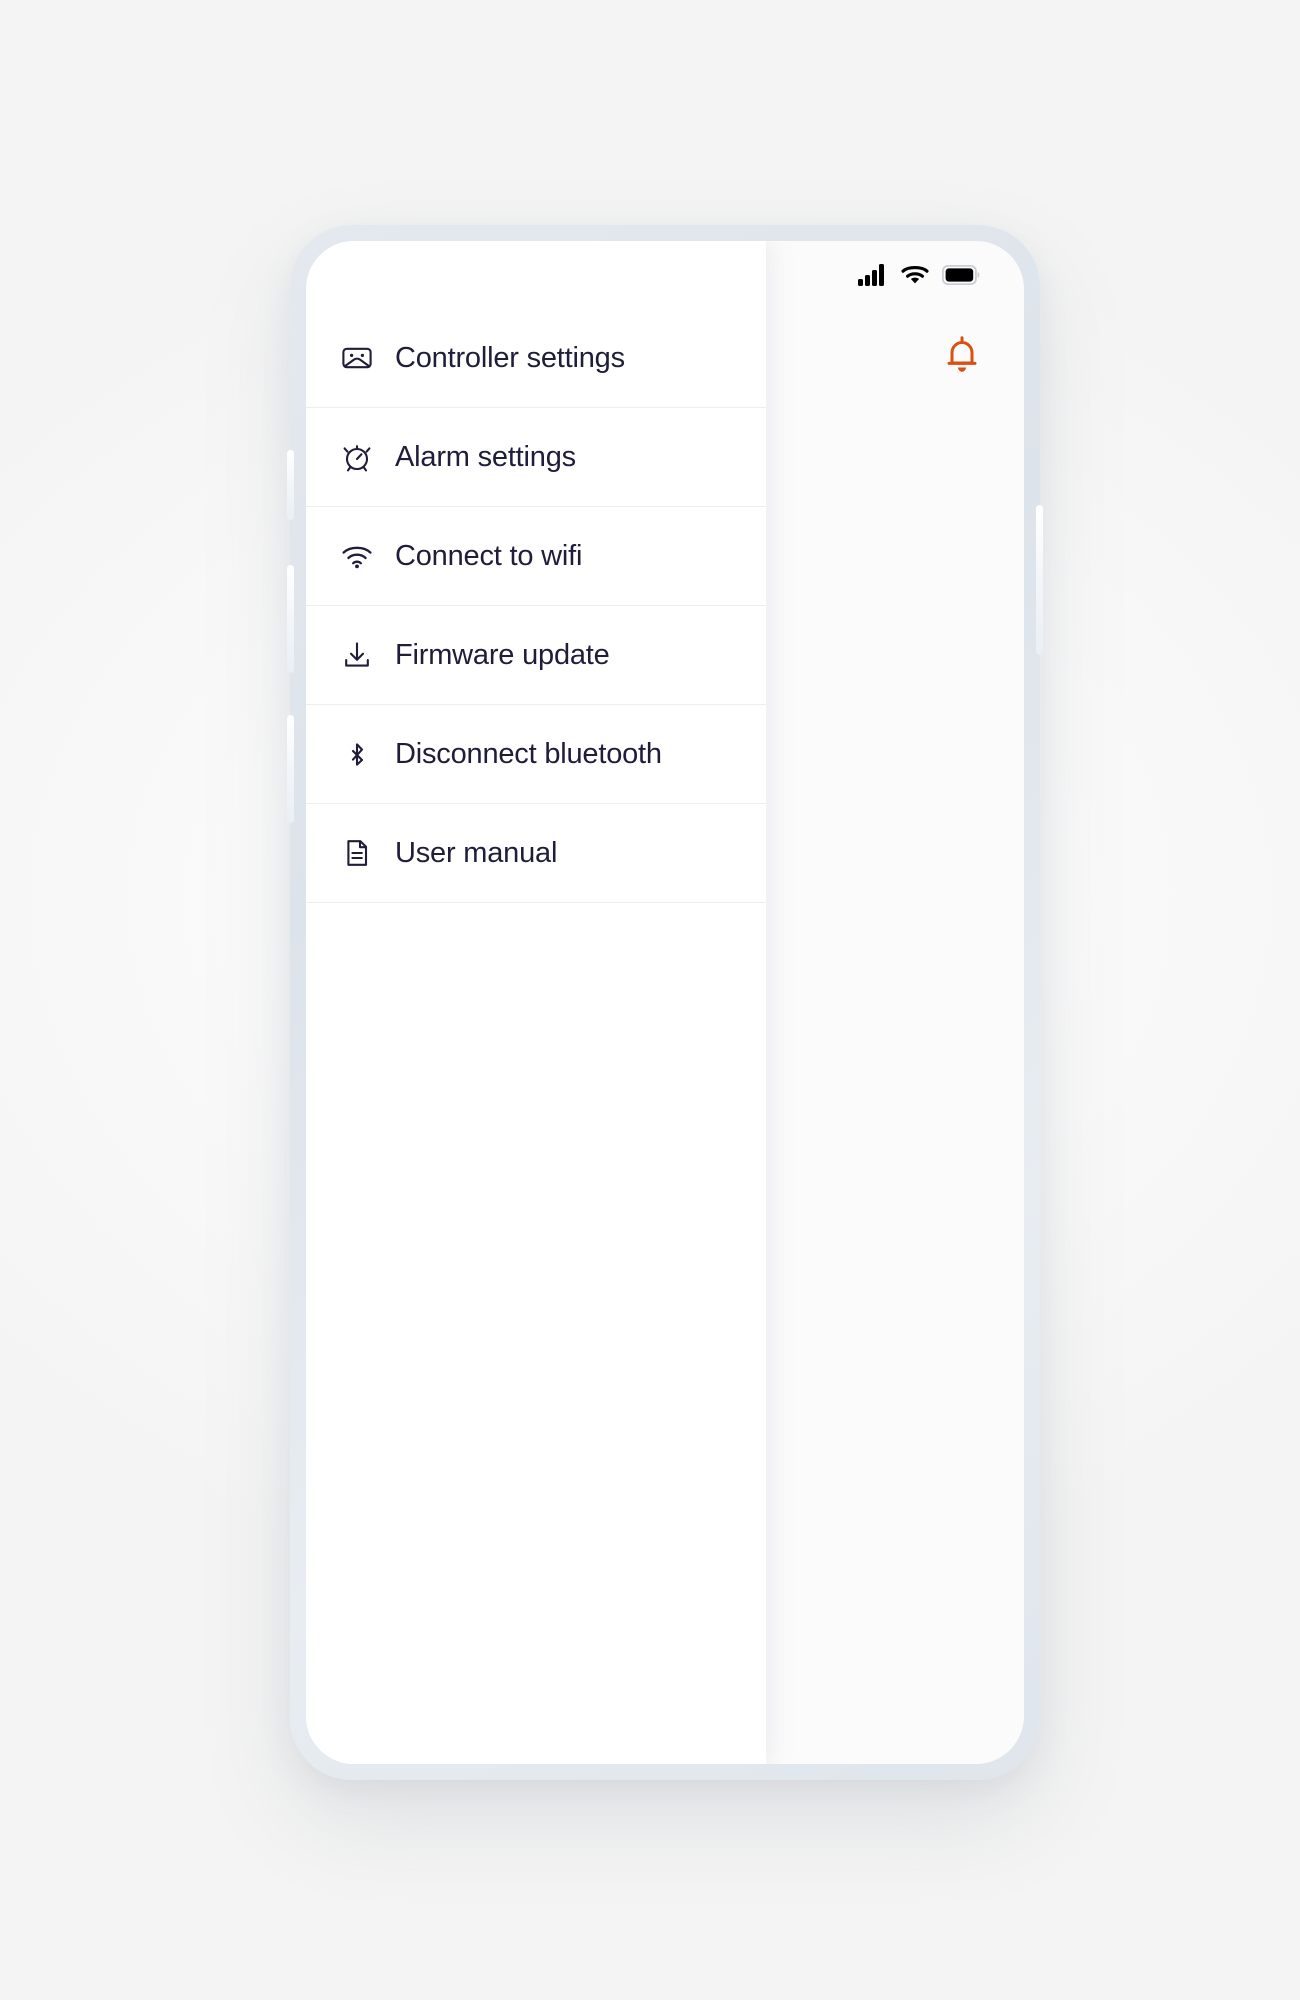 The image size is (1300, 2000). What do you see at coordinates (290, 485) in the screenshot?
I see `volume-up-button` at bounding box center [290, 485].